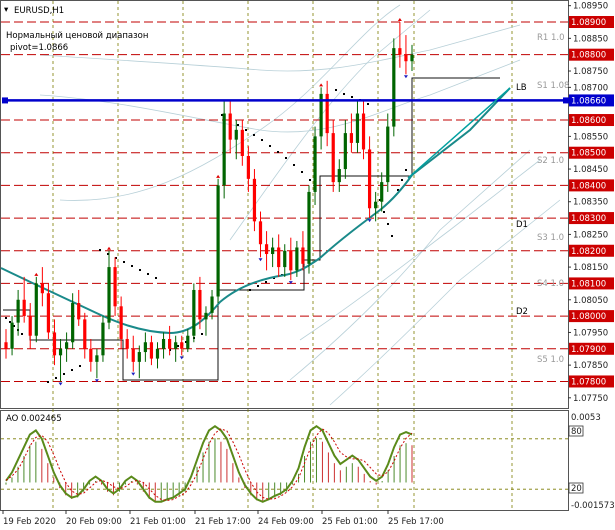  Describe the element at coordinates (590, 170) in the screenshot. I see `price-tick-label-11: 1.08450` at that location.